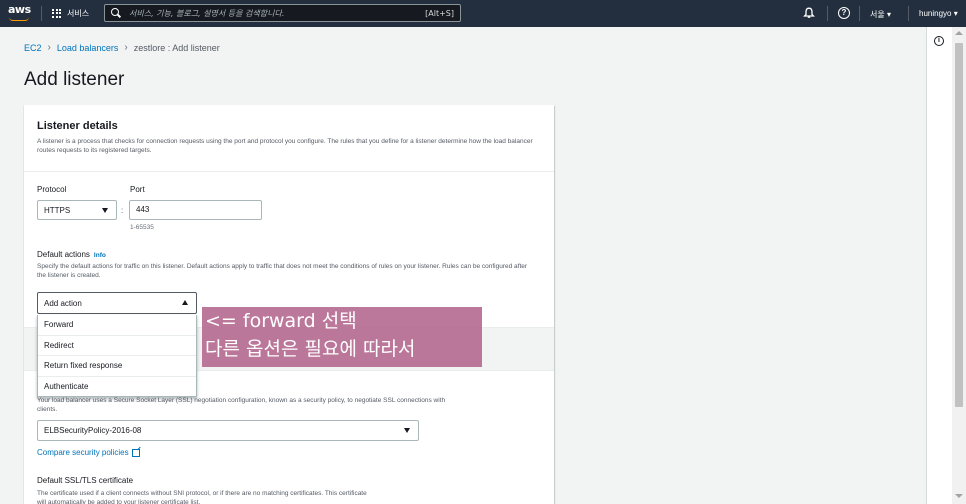 This screenshot has width=966, height=504. What do you see at coordinates (137, 189) in the screenshot?
I see `port-label: Port` at bounding box center [137, 189].